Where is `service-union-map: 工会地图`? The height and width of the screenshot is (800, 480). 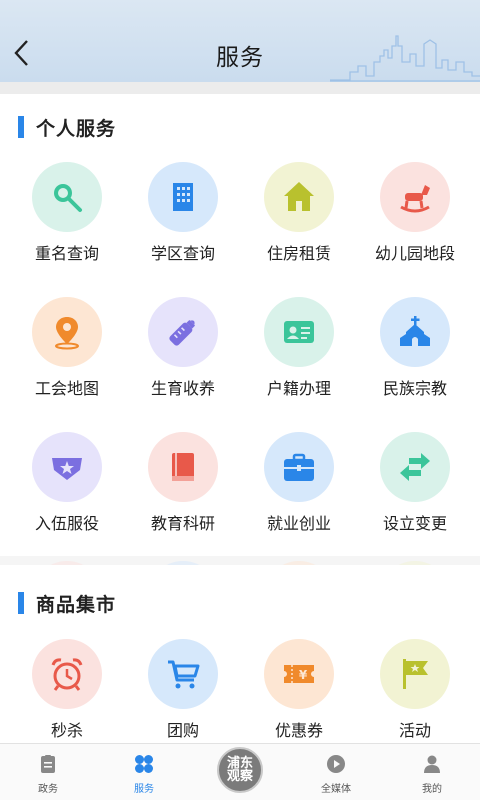
service-union-map: 工会地图 is located at coordinates (67, 352).